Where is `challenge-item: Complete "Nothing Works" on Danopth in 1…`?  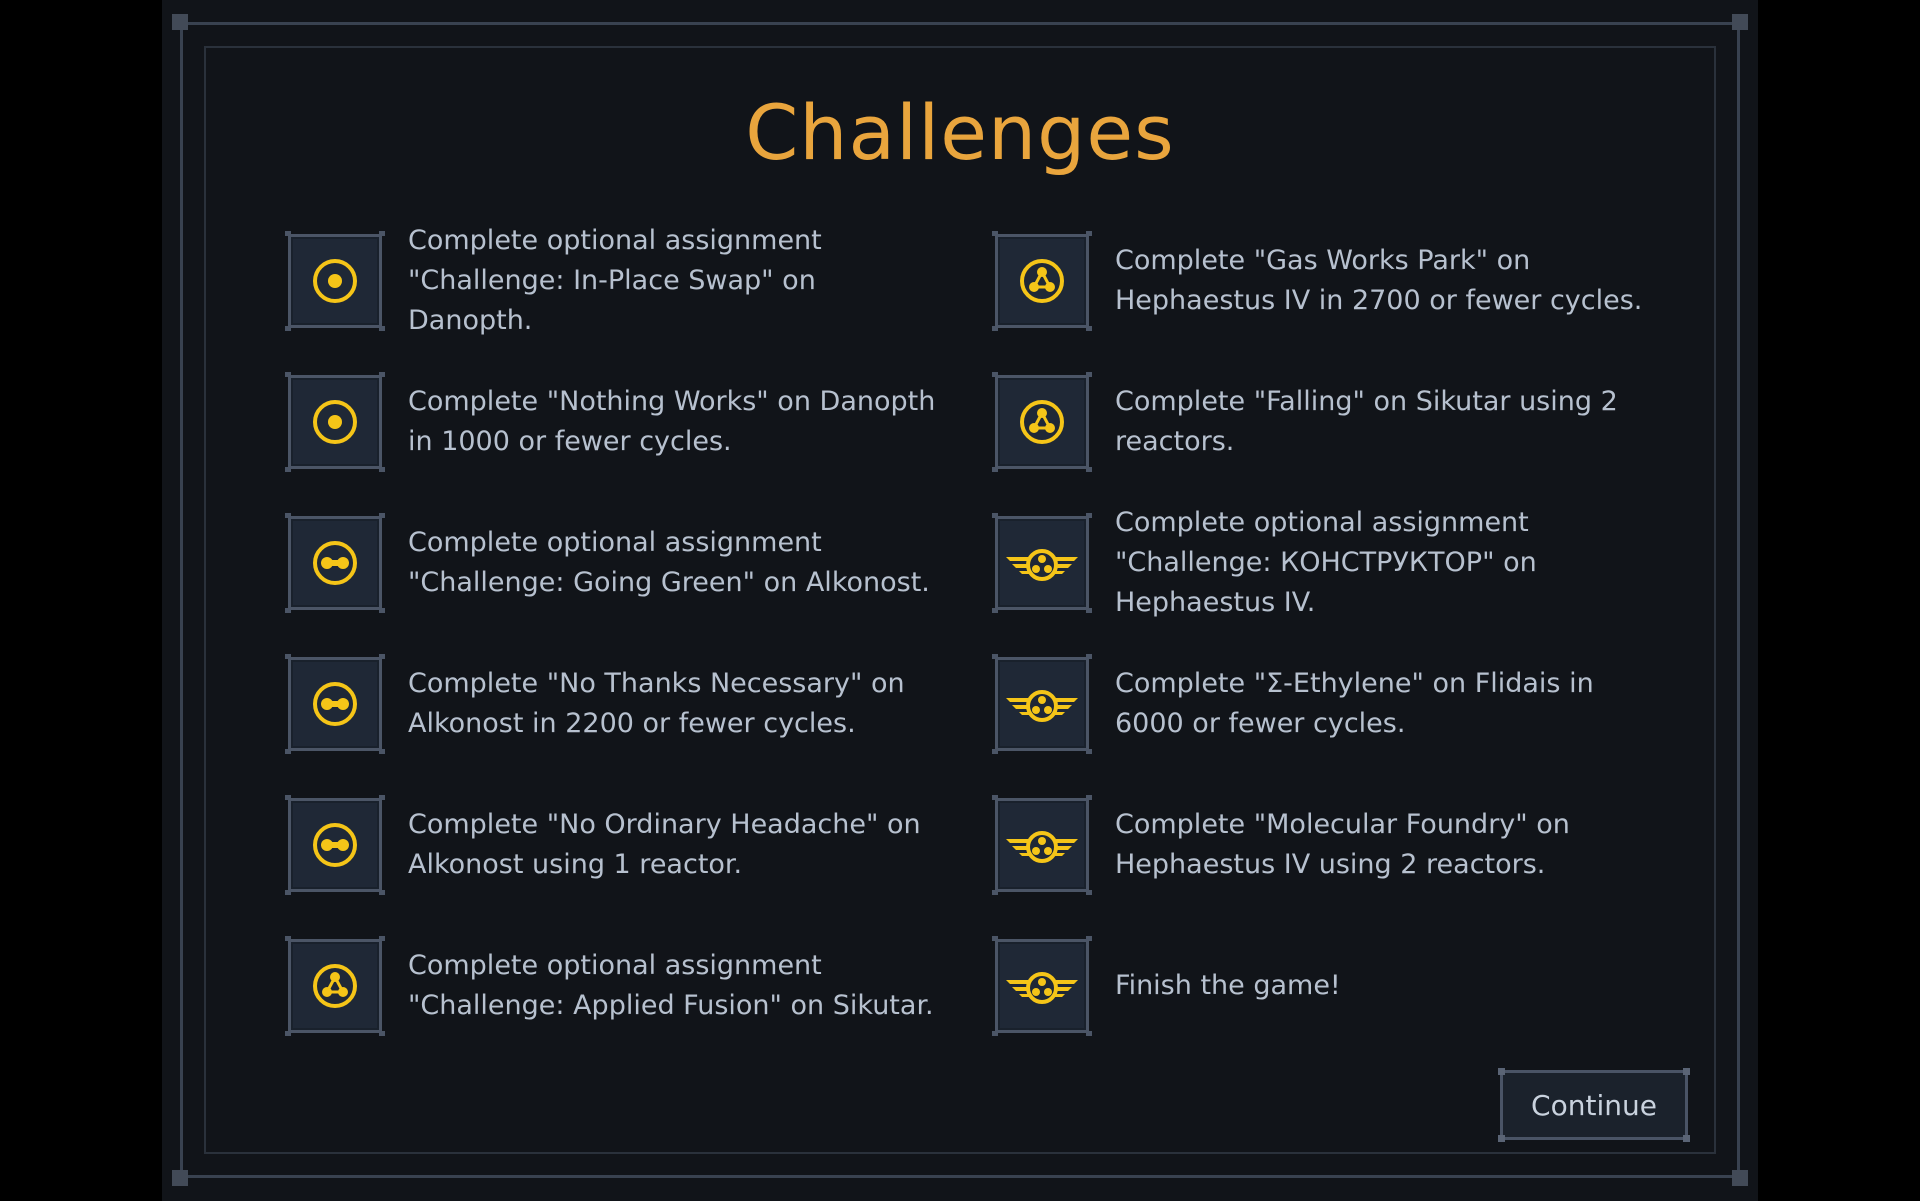
challenge-item: Complete "Nothing Works" on Danopth in 1… is located at coordinates (616, 422).